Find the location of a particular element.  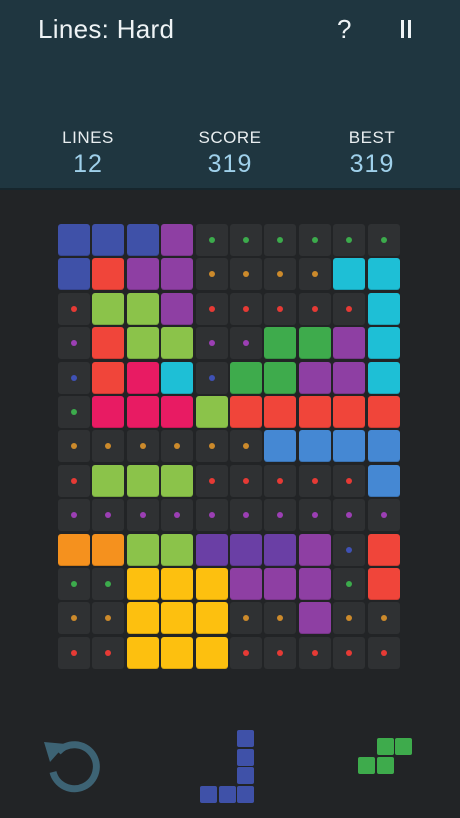

next-piece-s is located at coordinates (388, 761).